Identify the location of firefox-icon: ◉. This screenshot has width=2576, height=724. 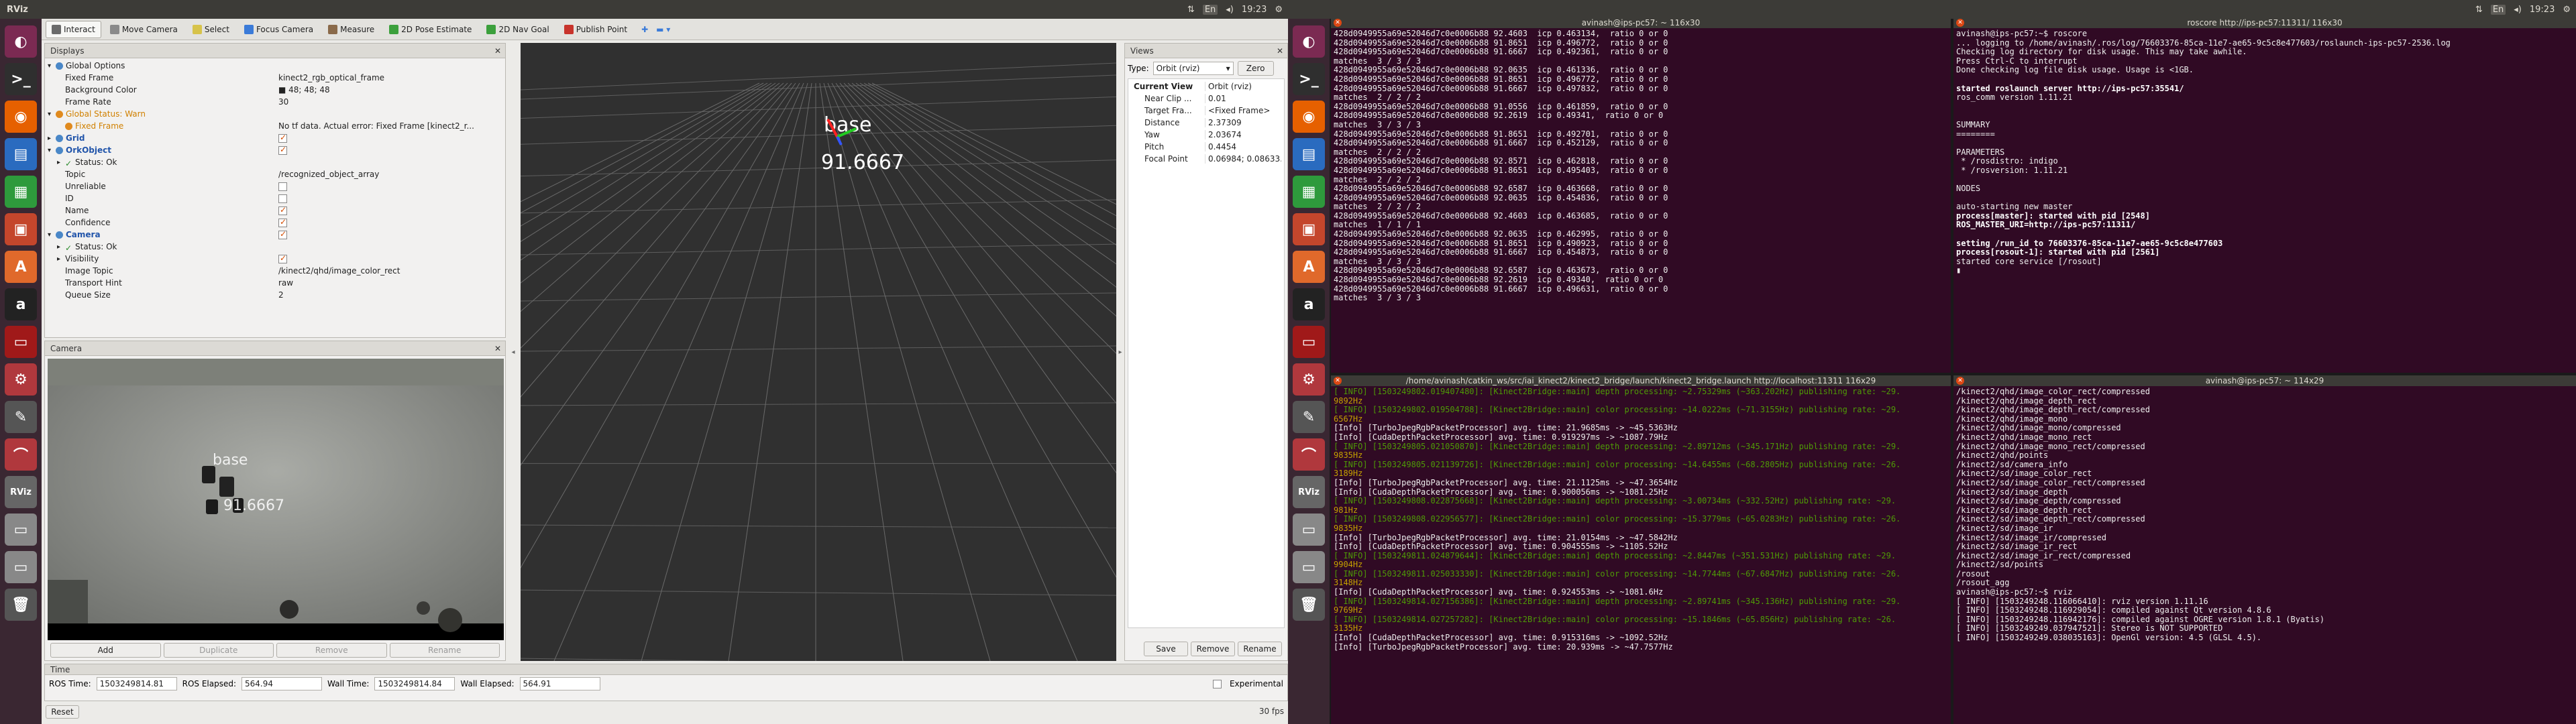
(1309, 117).